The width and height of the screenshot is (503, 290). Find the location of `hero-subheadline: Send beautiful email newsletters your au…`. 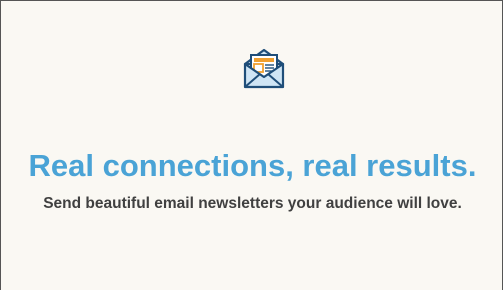

hero-subheadline: Send beautiful email newsletters your au… is located at coordinates (252, 203).